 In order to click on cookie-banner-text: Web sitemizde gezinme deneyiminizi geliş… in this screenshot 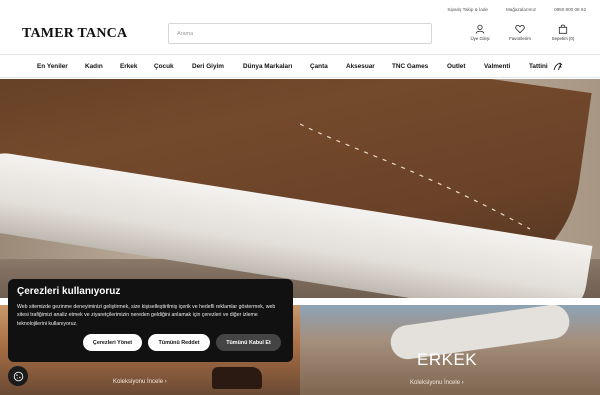, I will do `click(146, 315)`.